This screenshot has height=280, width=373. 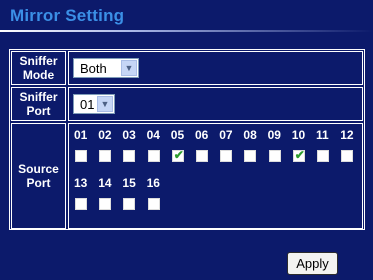 I want to click on source-port-number: 03, so click(x=129, y=135).